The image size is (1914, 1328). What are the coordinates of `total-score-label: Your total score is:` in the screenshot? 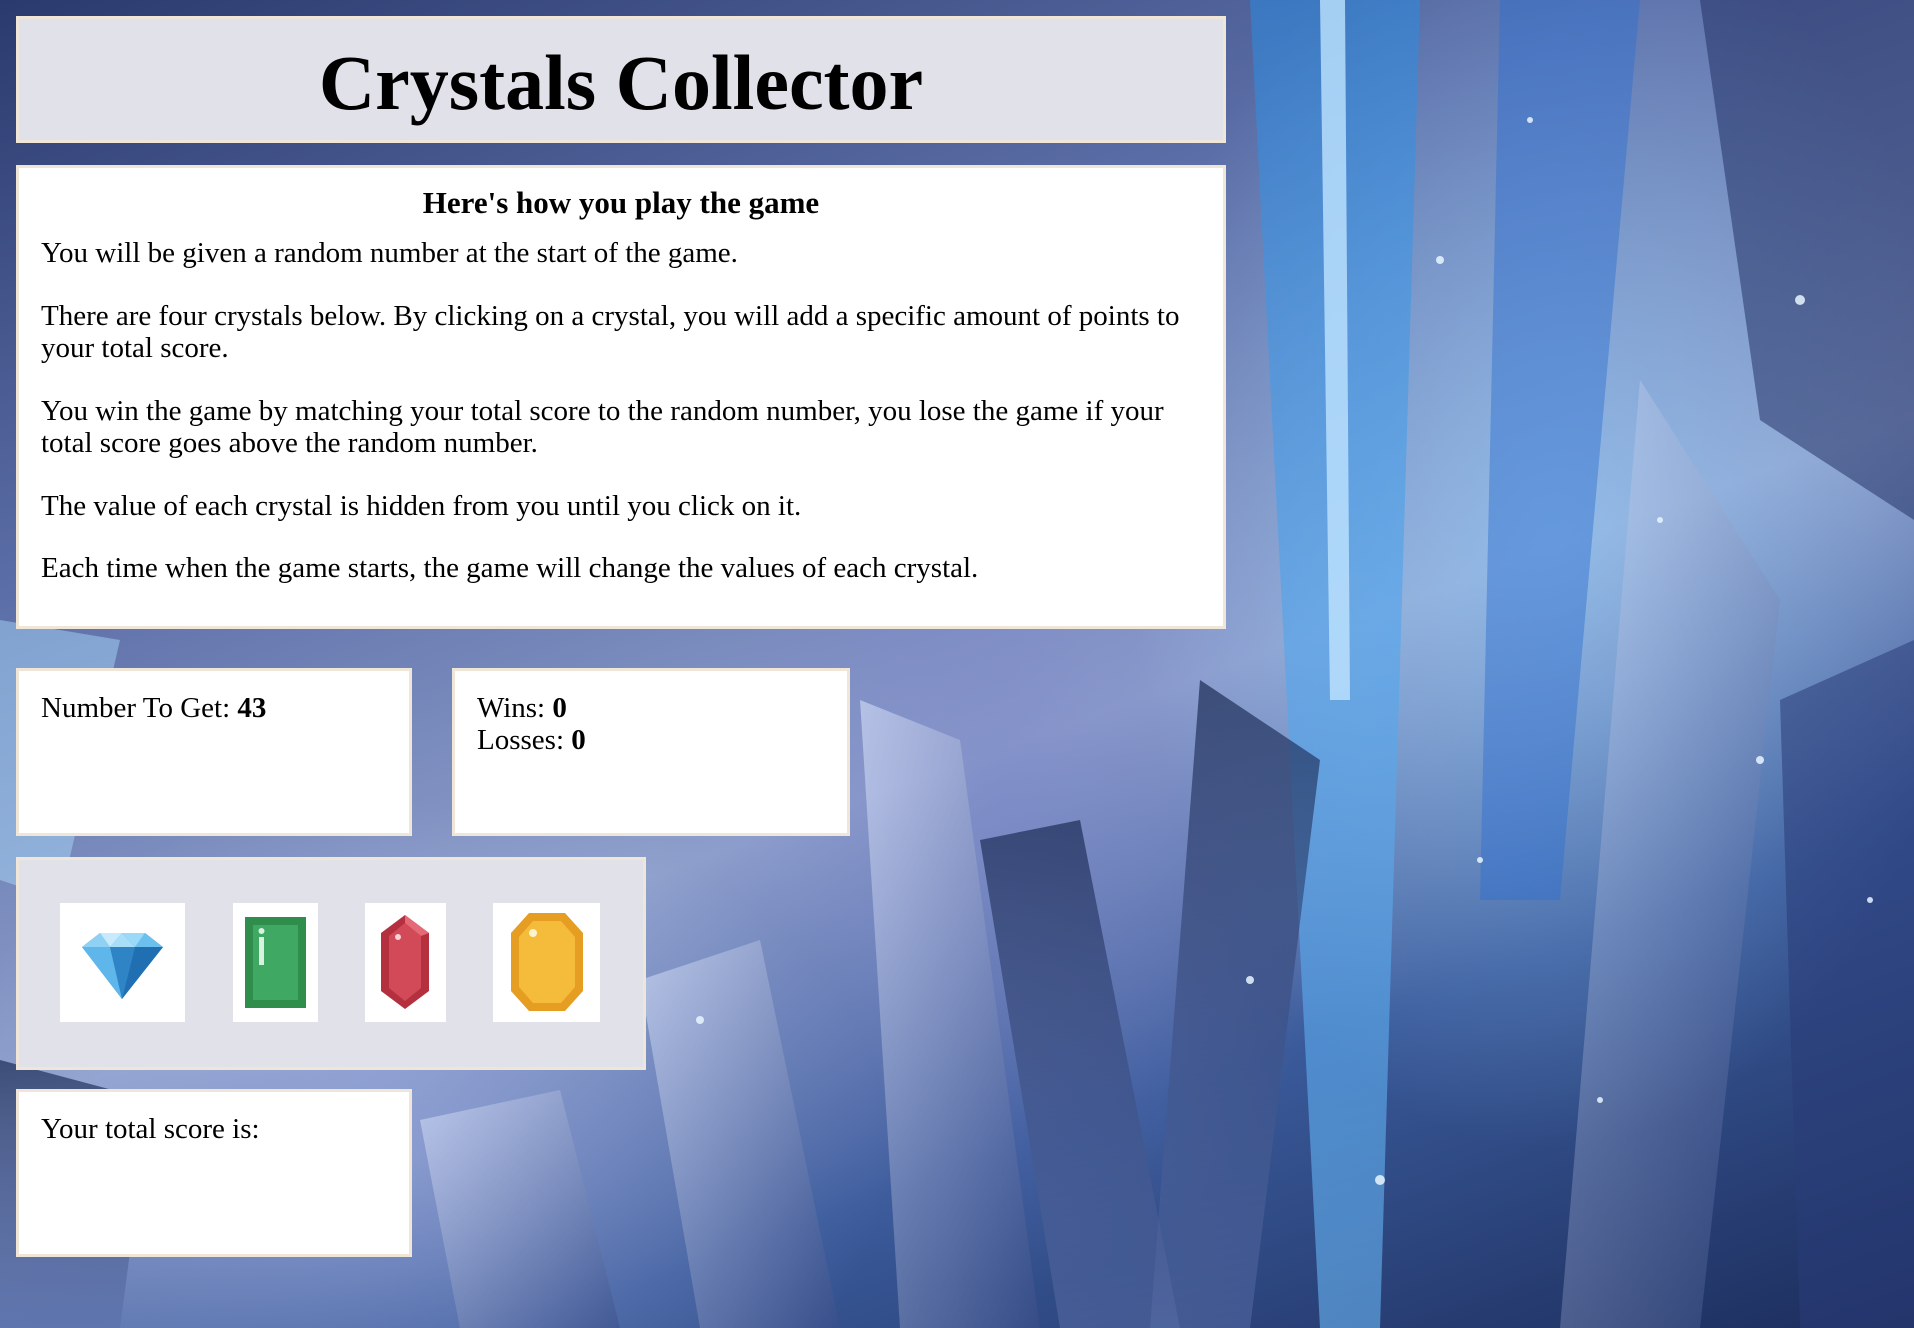 It's located at (150, 1129).